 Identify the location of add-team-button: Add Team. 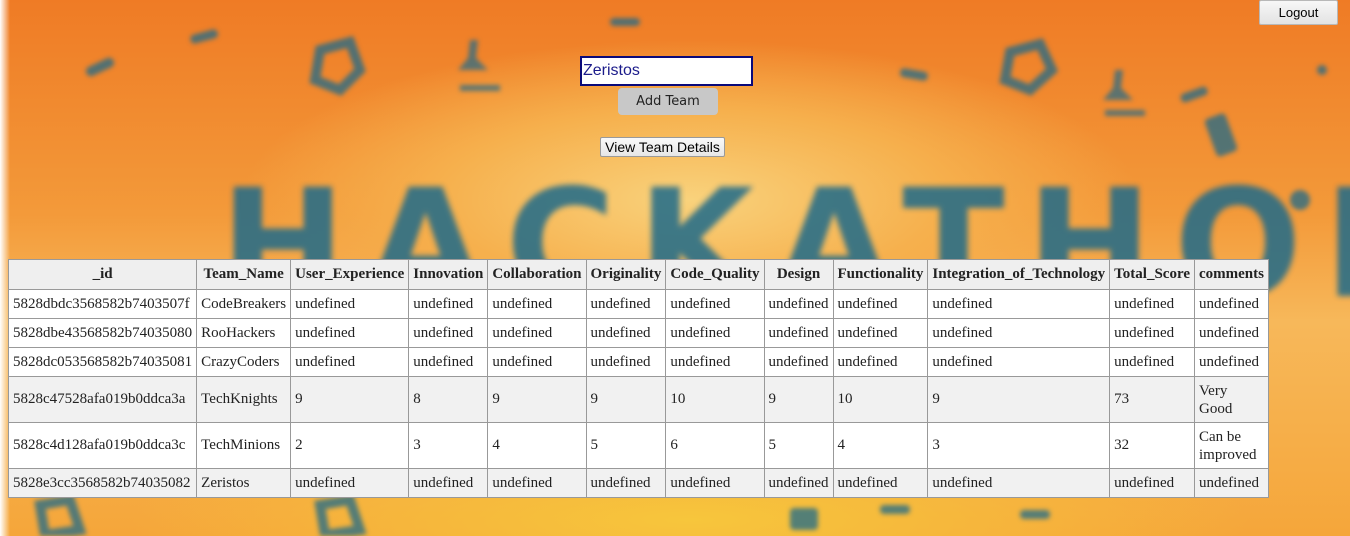
(668, 101).